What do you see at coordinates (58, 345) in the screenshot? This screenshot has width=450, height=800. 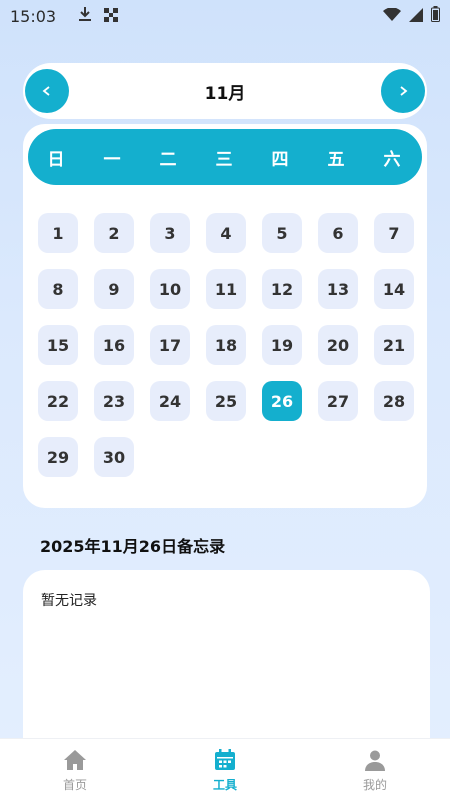 I see `day-cell: 15` at bounding box center [58, 345].